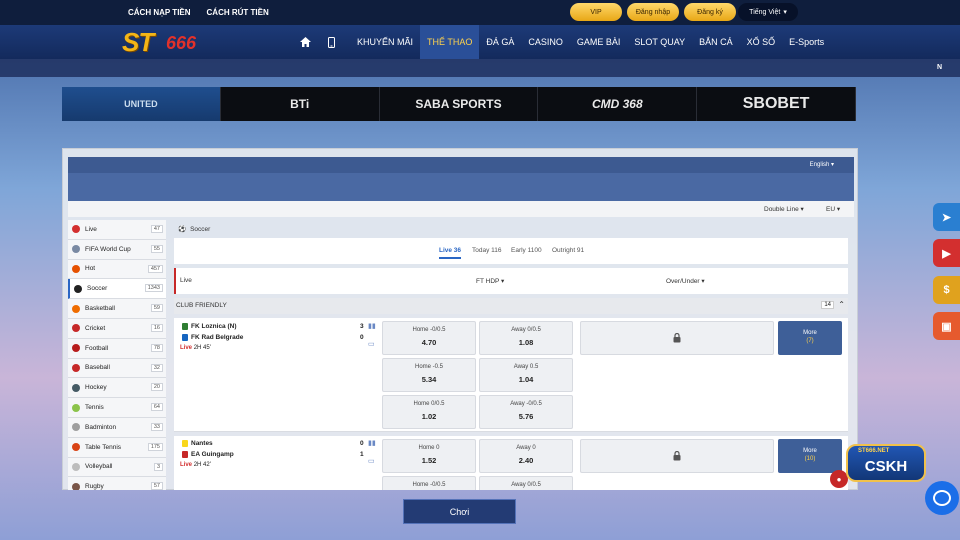 This screenshot has width=960, height=540. Describe the element at coordinates (305, 42) in the screenshot. I see `home-icon` at that location.